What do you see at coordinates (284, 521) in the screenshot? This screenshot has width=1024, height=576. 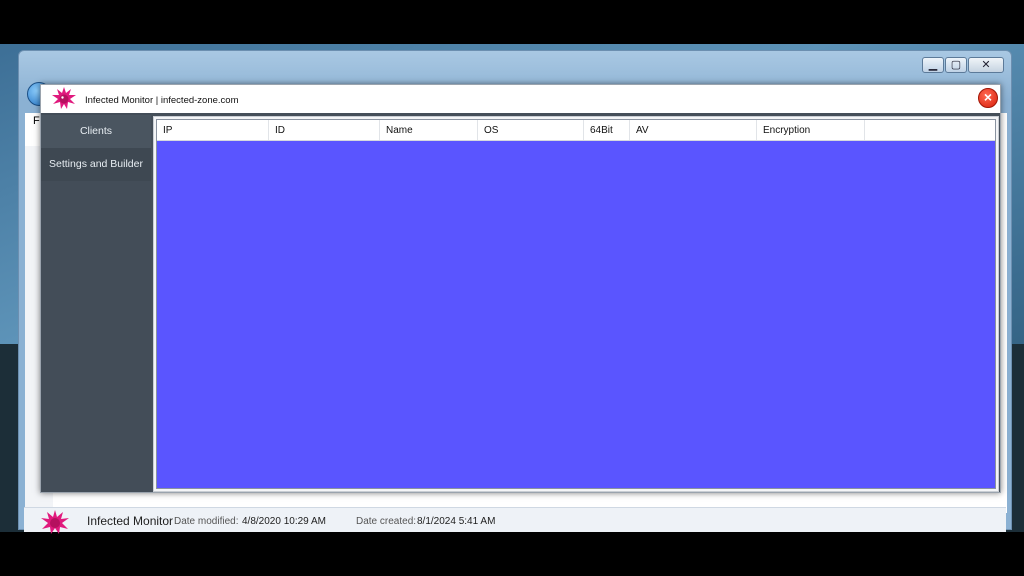 I see `date-modified-value: 4/8/2020 10:29 AM` at bounding box center [284, 521].